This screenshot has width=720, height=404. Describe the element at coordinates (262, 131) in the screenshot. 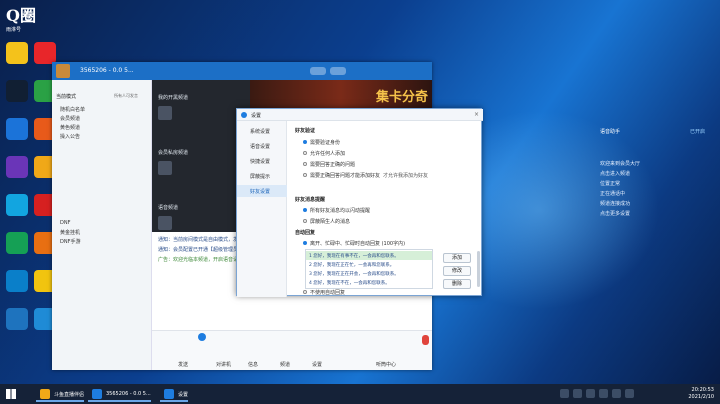

I see `settings-nav-item: 系统设置` at that location.